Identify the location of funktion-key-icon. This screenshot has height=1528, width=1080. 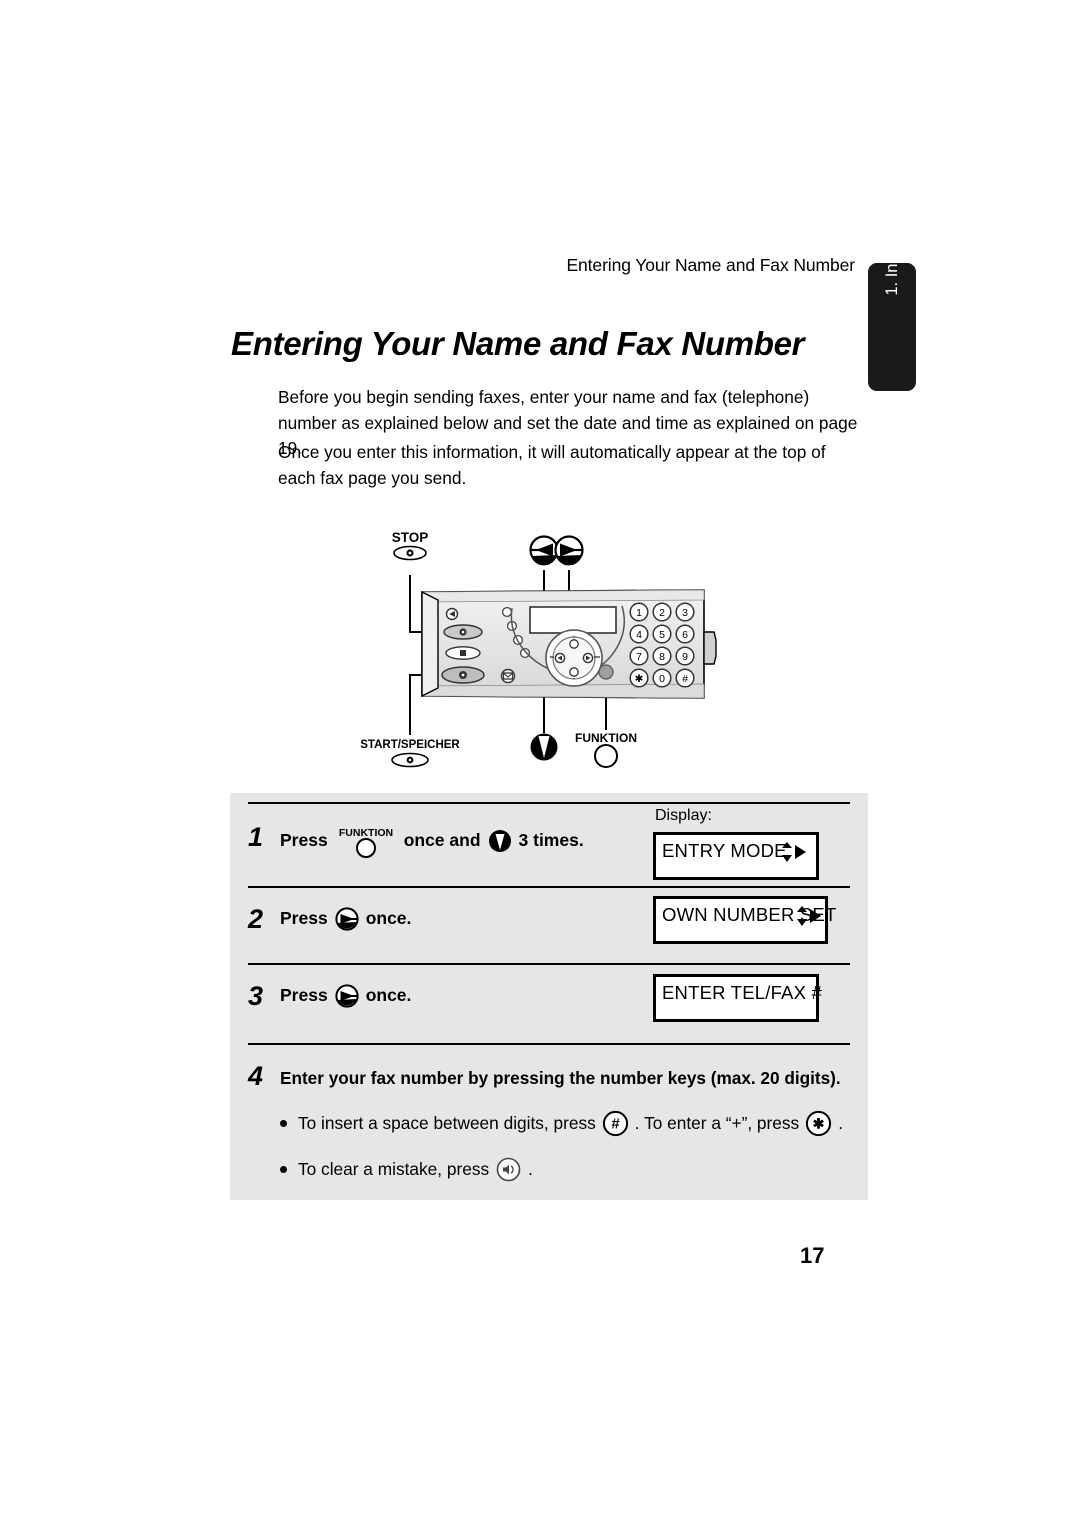
(606, 756).